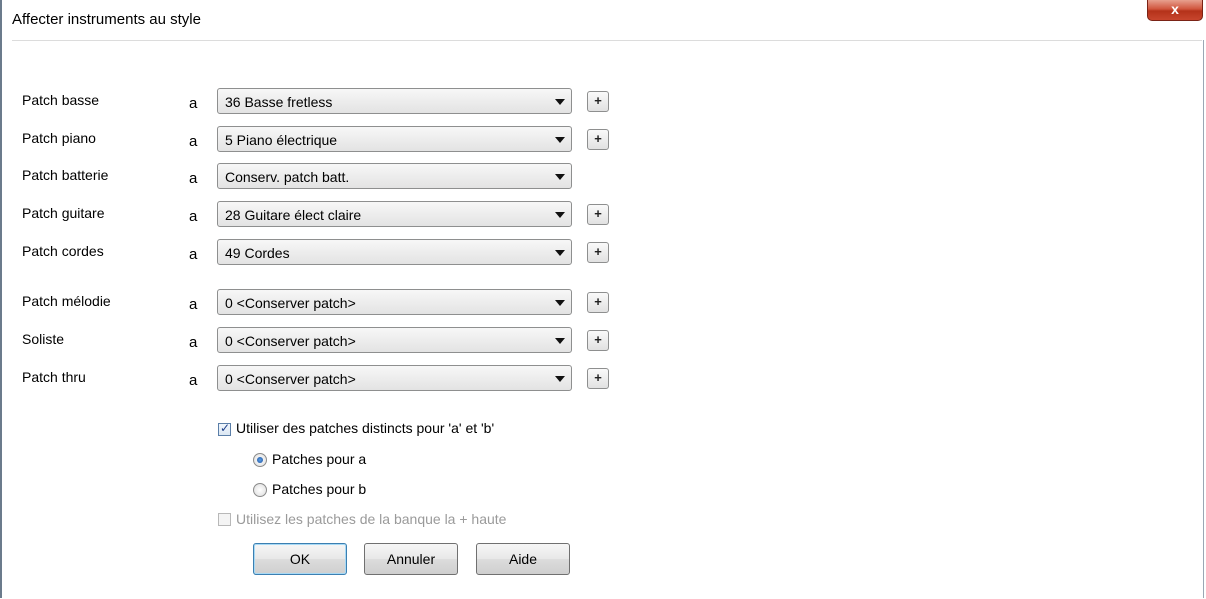 The width and height of the screenshot is (1206, 599). I want to click on patch-batterie-dropdown: Conserv. patch batt., so click(394, 176).